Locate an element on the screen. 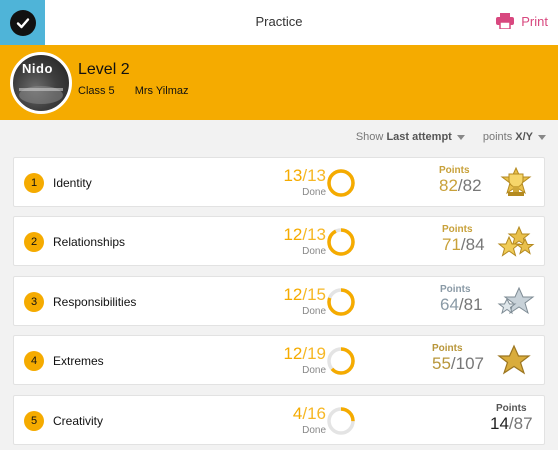 Image resolution: width=558 pixels, height=450 pixels. topic-row: 2 Relationships 12/13 Done Points 71/84 is located at coordinates (279, 241).